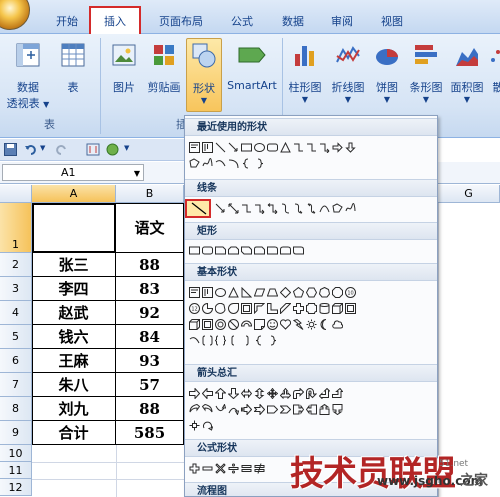 The height and width of the screenshot is (497, 500). Describe the element at coordinates (74, 228) in the screenshot. I see `cell-a1` at that location.